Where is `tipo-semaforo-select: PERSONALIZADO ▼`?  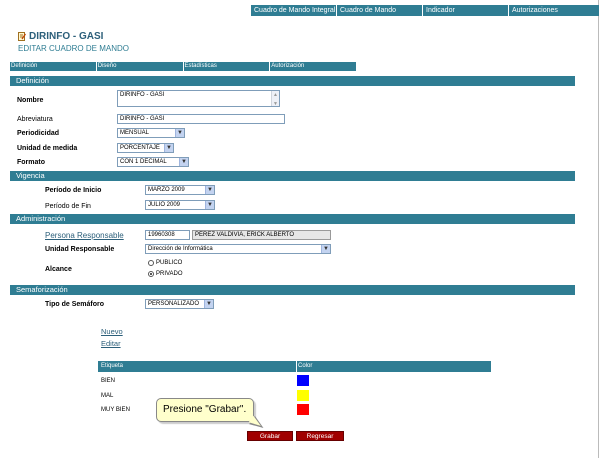
tipo-semaforo-select: PERSONALIZADO ▼ is located at coordinates (179, 304).